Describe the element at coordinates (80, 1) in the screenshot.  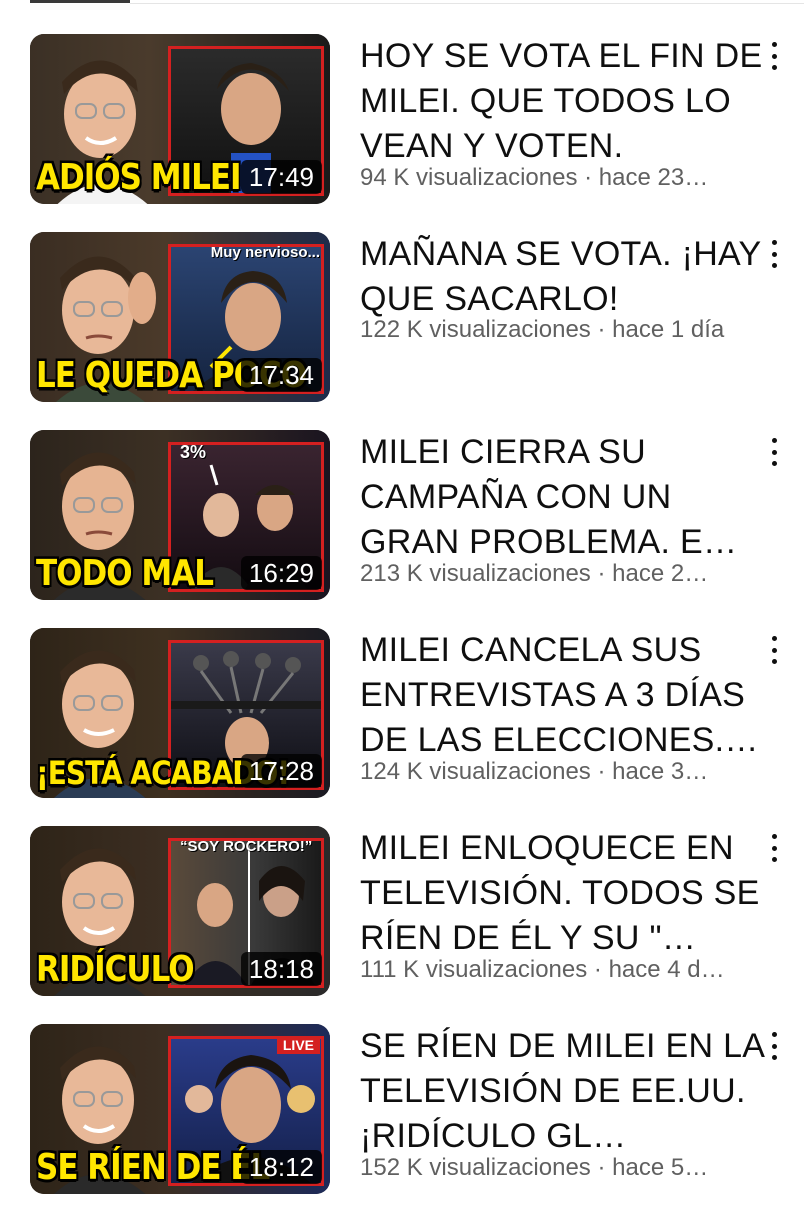
I see `active-tab-indicator` at that location.